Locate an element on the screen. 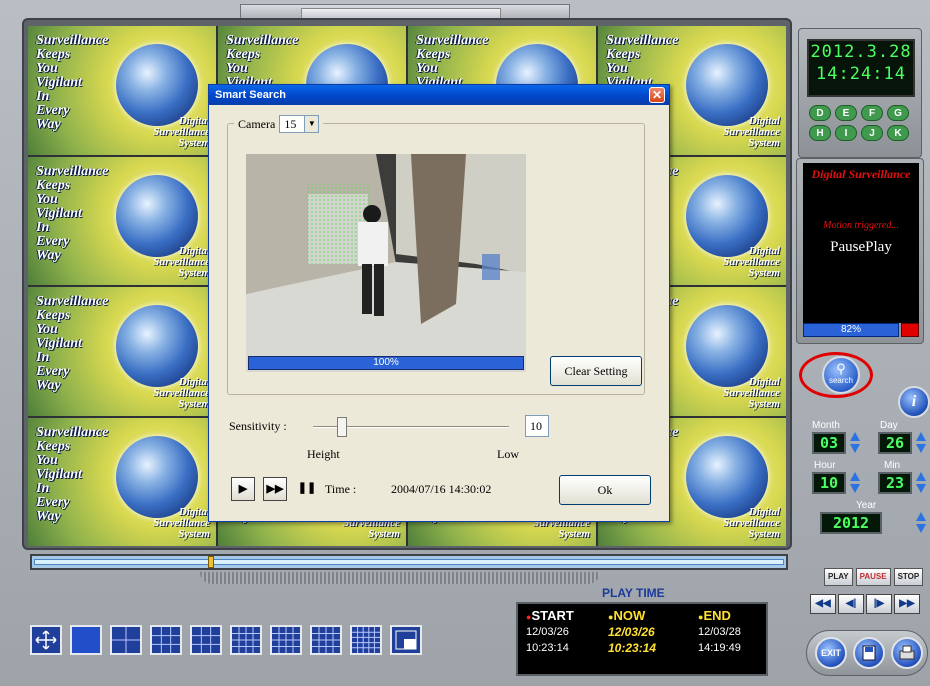  layout-25-button is located at coordinates (366, 640).